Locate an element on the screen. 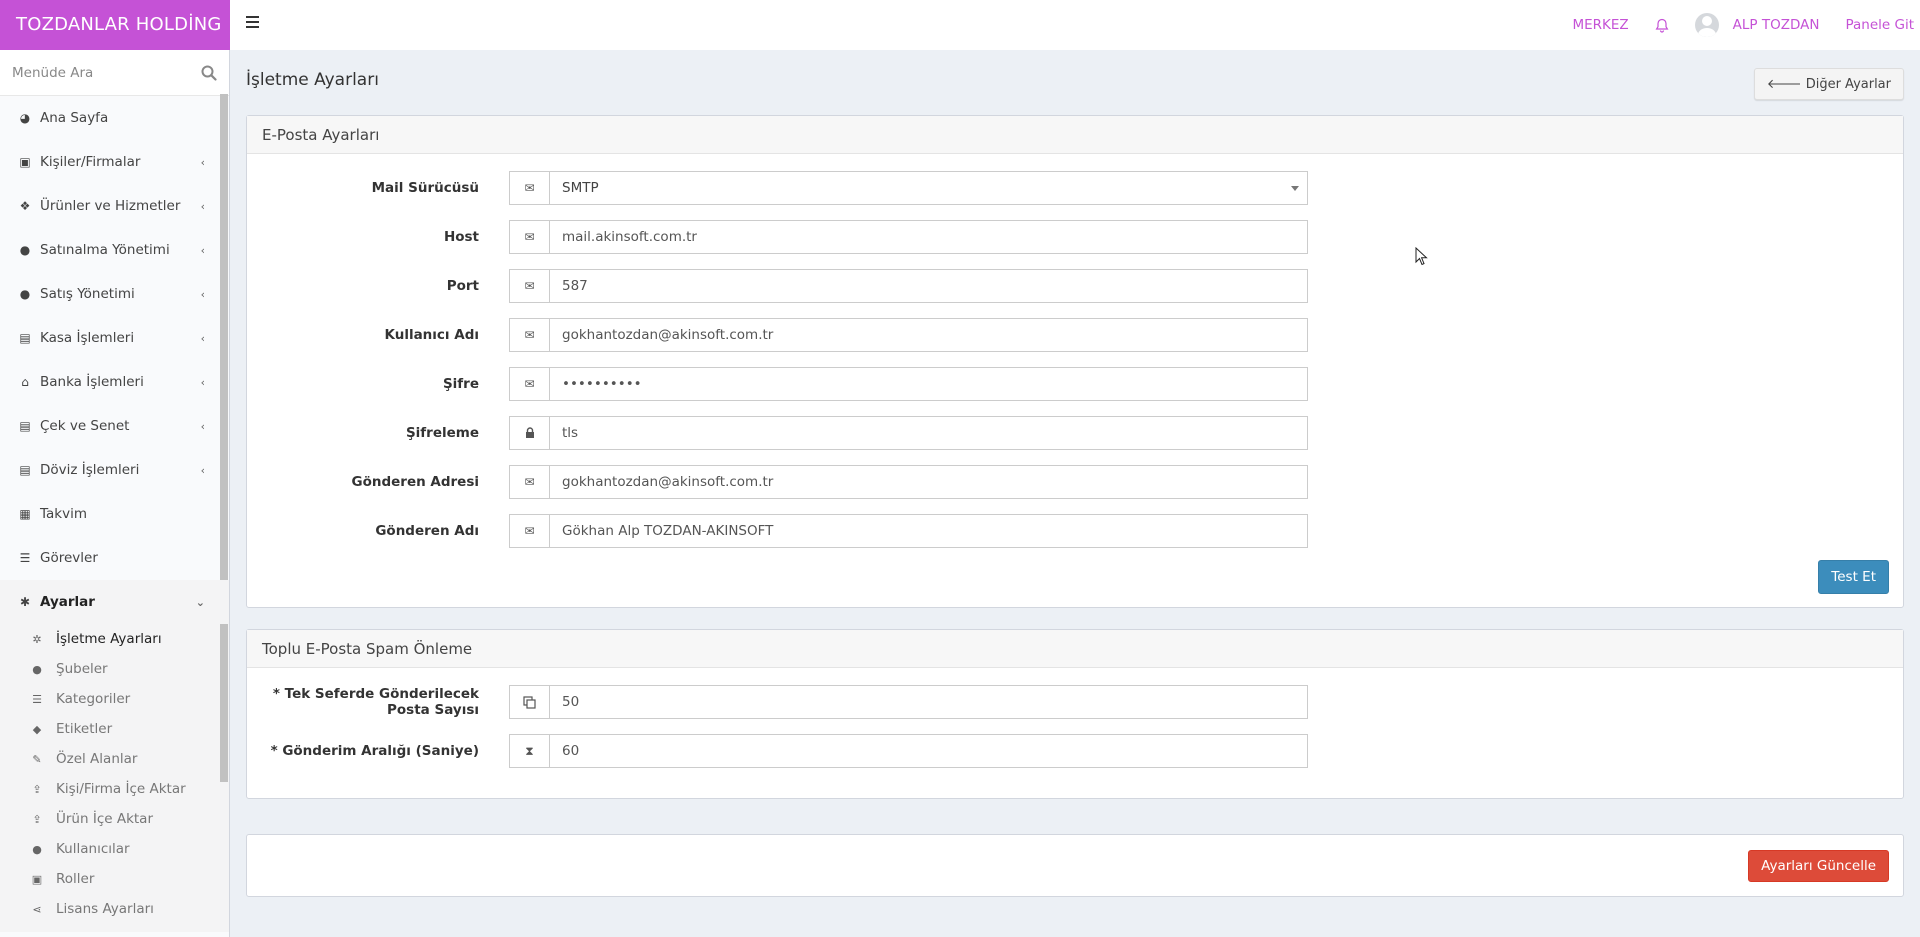 The width and height of the screenshot is (1920, 937). user-menu: ALP TOZDAN is located at coordinates (1757, 25).